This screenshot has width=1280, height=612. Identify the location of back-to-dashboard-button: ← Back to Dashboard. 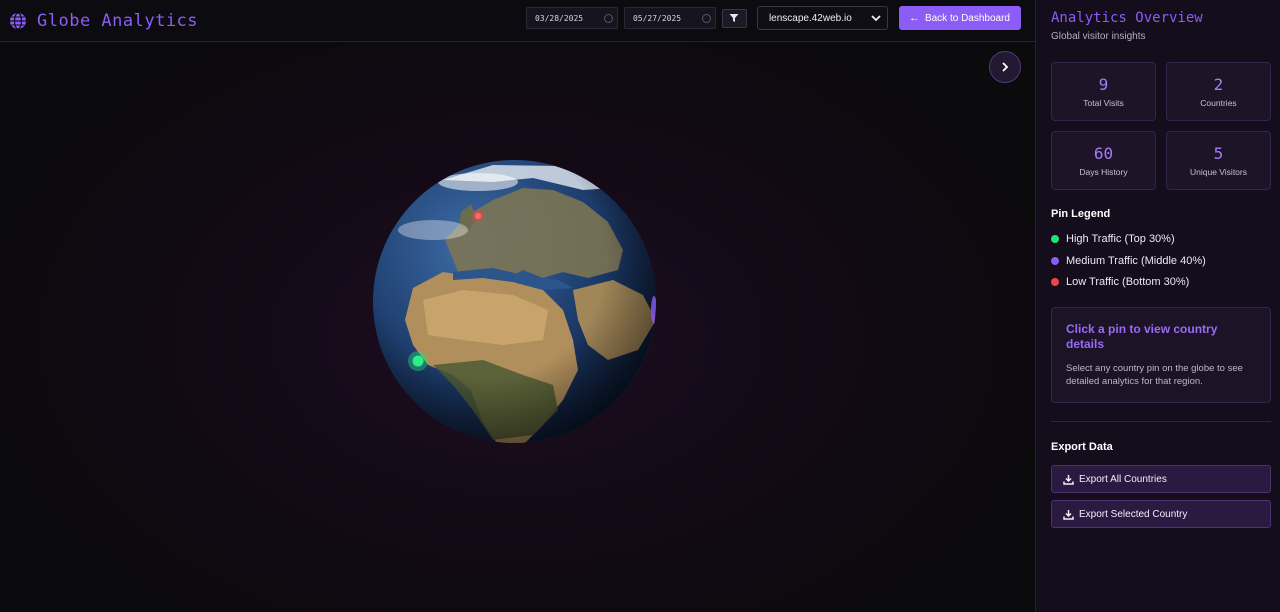
(959, 18).